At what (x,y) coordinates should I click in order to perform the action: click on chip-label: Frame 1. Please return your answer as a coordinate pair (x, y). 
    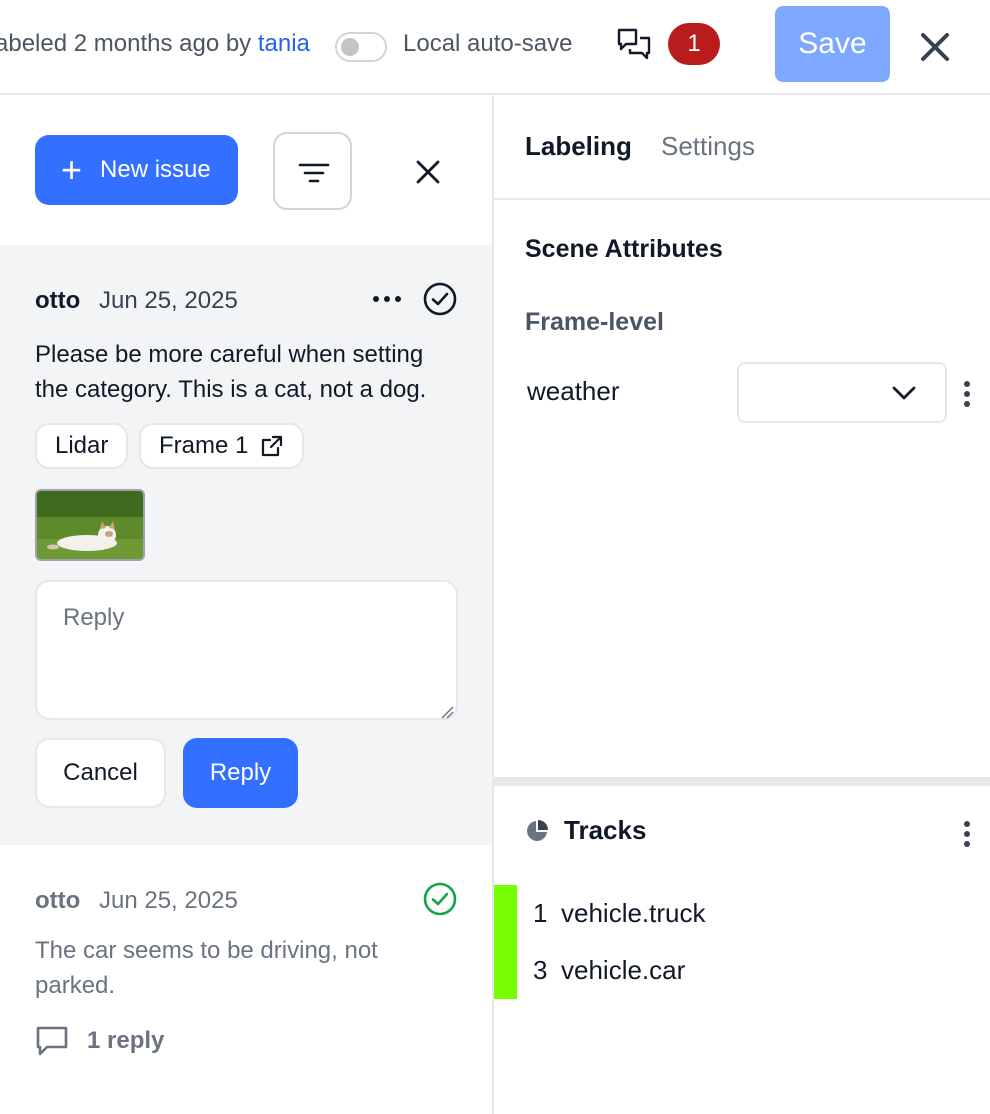
    Looking at the image, I should click on (204, 445).